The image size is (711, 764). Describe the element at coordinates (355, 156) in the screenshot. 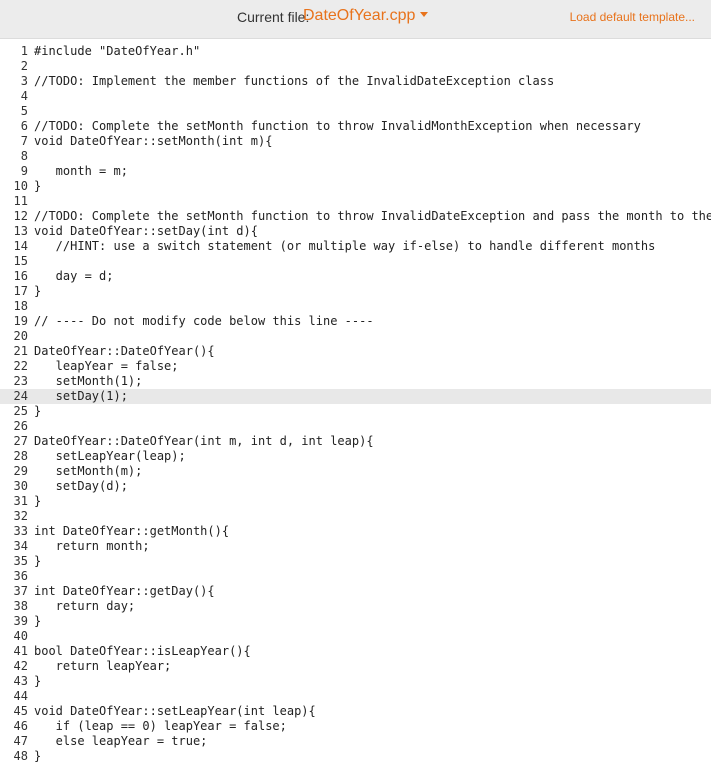

I see `code-line: 8` at that location.